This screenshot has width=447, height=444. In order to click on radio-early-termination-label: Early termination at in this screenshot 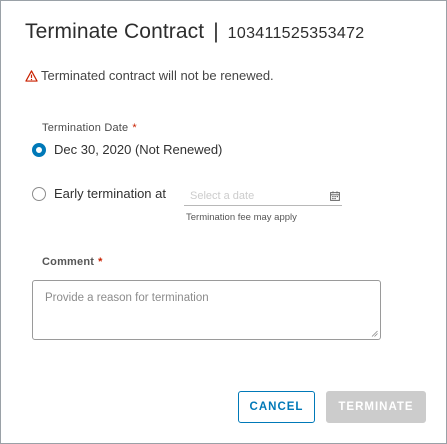, I will do `click(110, 193)`.